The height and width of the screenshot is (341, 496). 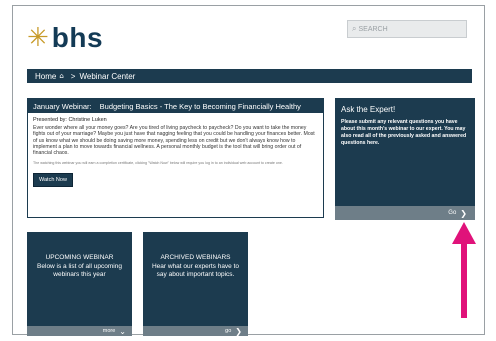 What do you see at coordinates (368, 109) in the screenshot?
I see `ask-expert-title: Ask the Expert!` at bounding box center [368, 109].